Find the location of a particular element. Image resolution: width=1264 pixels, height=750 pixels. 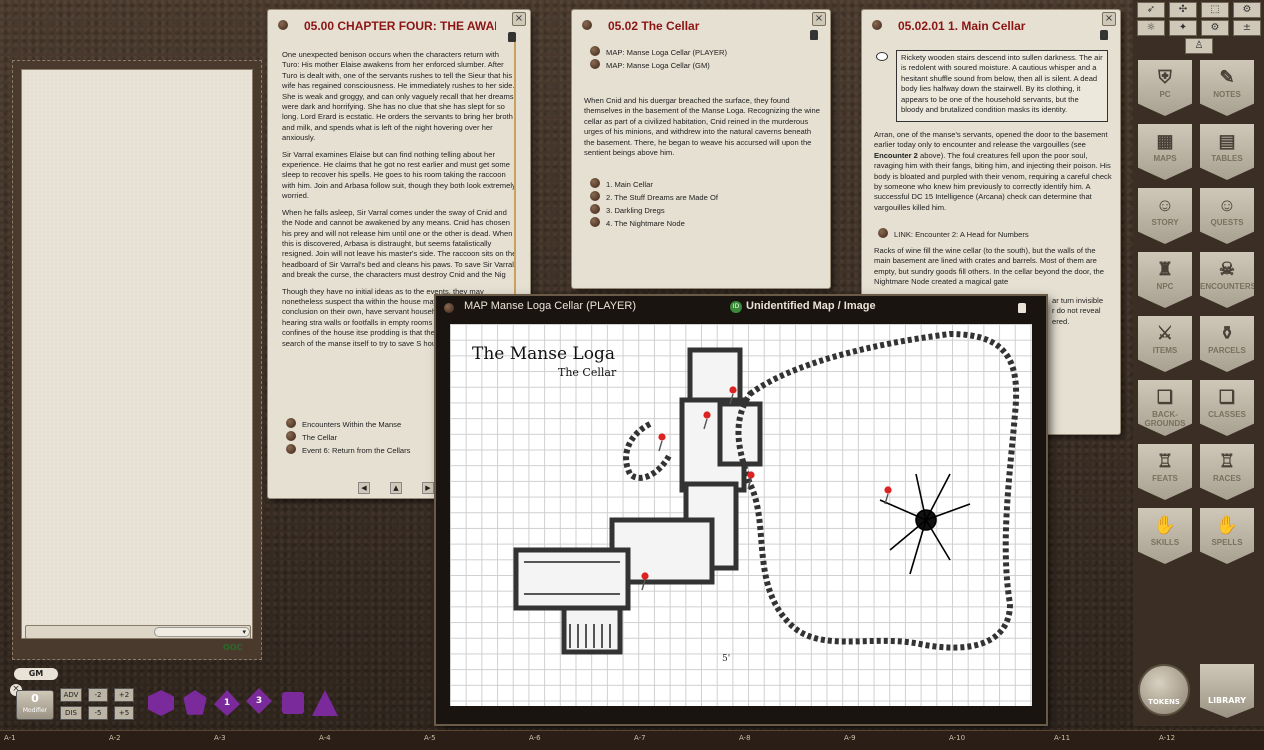

character-button: ♙ is located at coordinates (1199, 46).